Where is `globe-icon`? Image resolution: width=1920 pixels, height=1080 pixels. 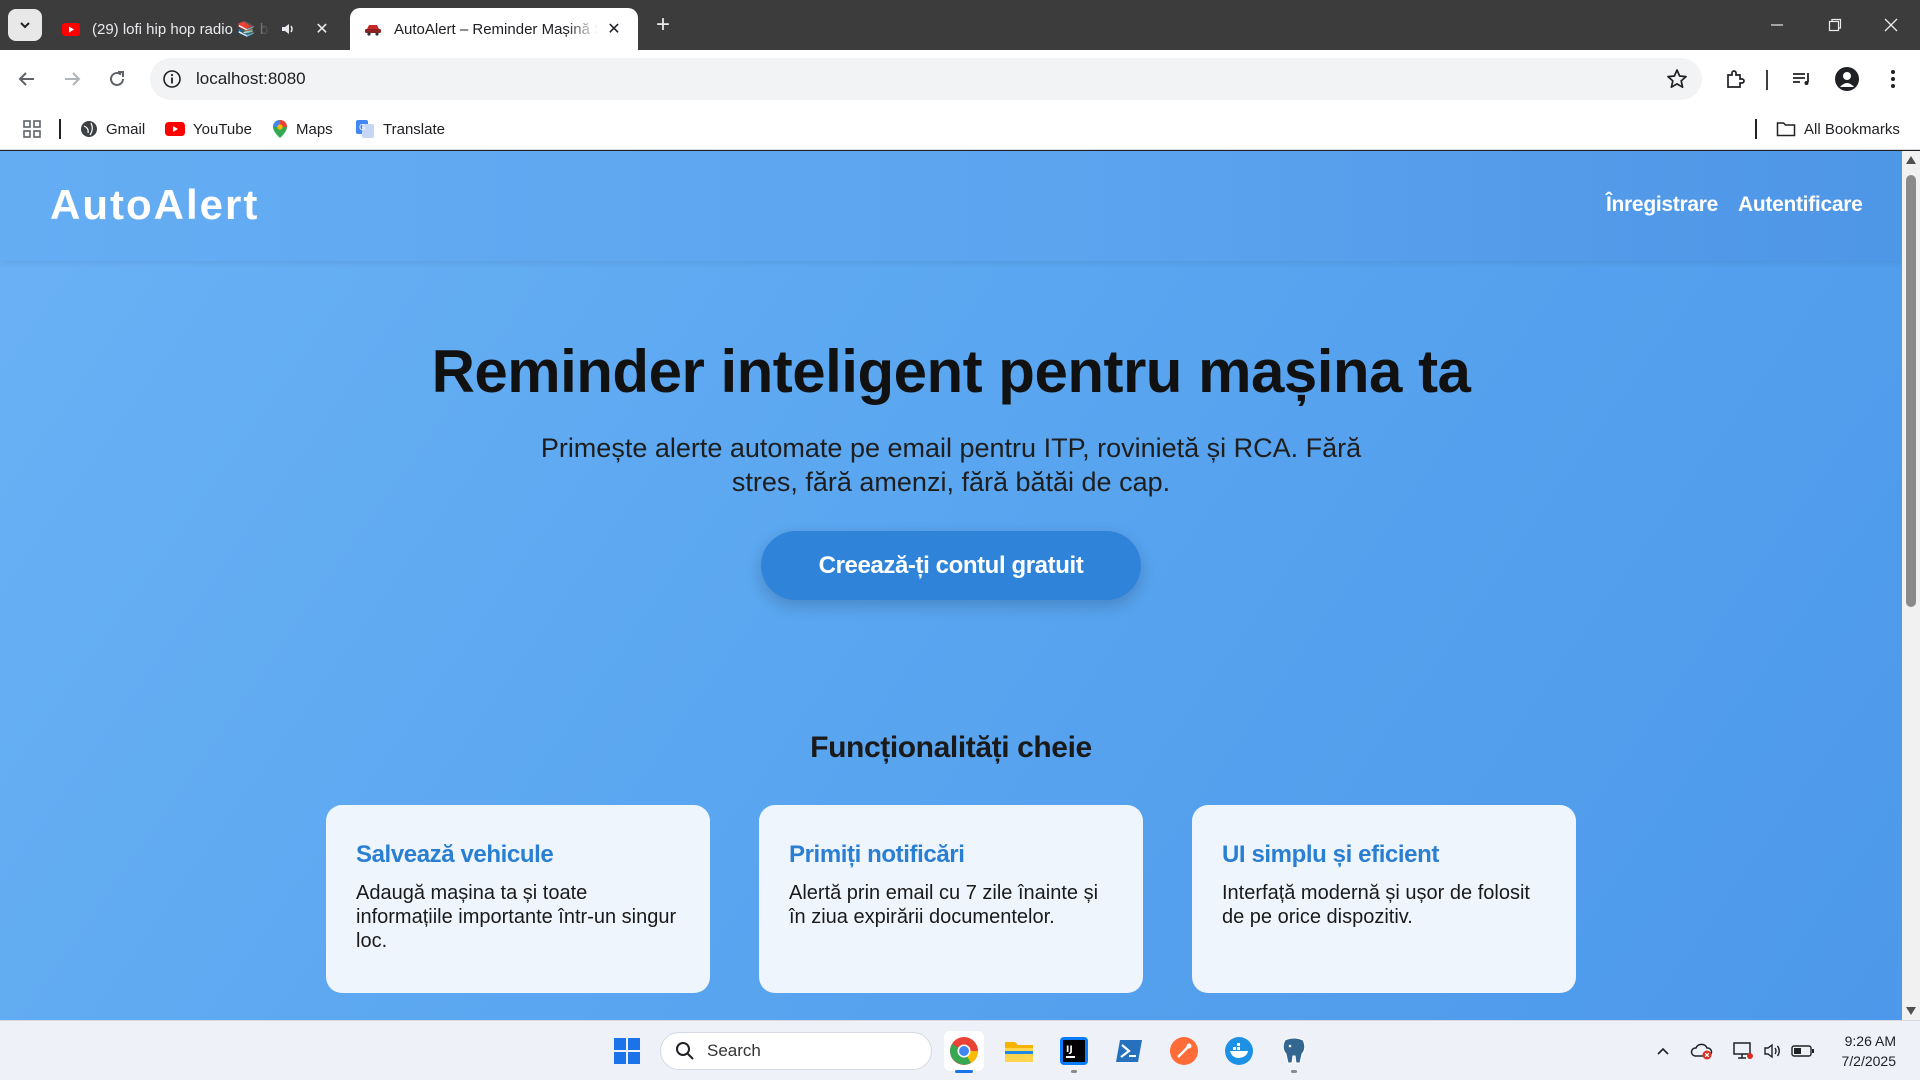
globe-icon is located at coordinates (89, 129).